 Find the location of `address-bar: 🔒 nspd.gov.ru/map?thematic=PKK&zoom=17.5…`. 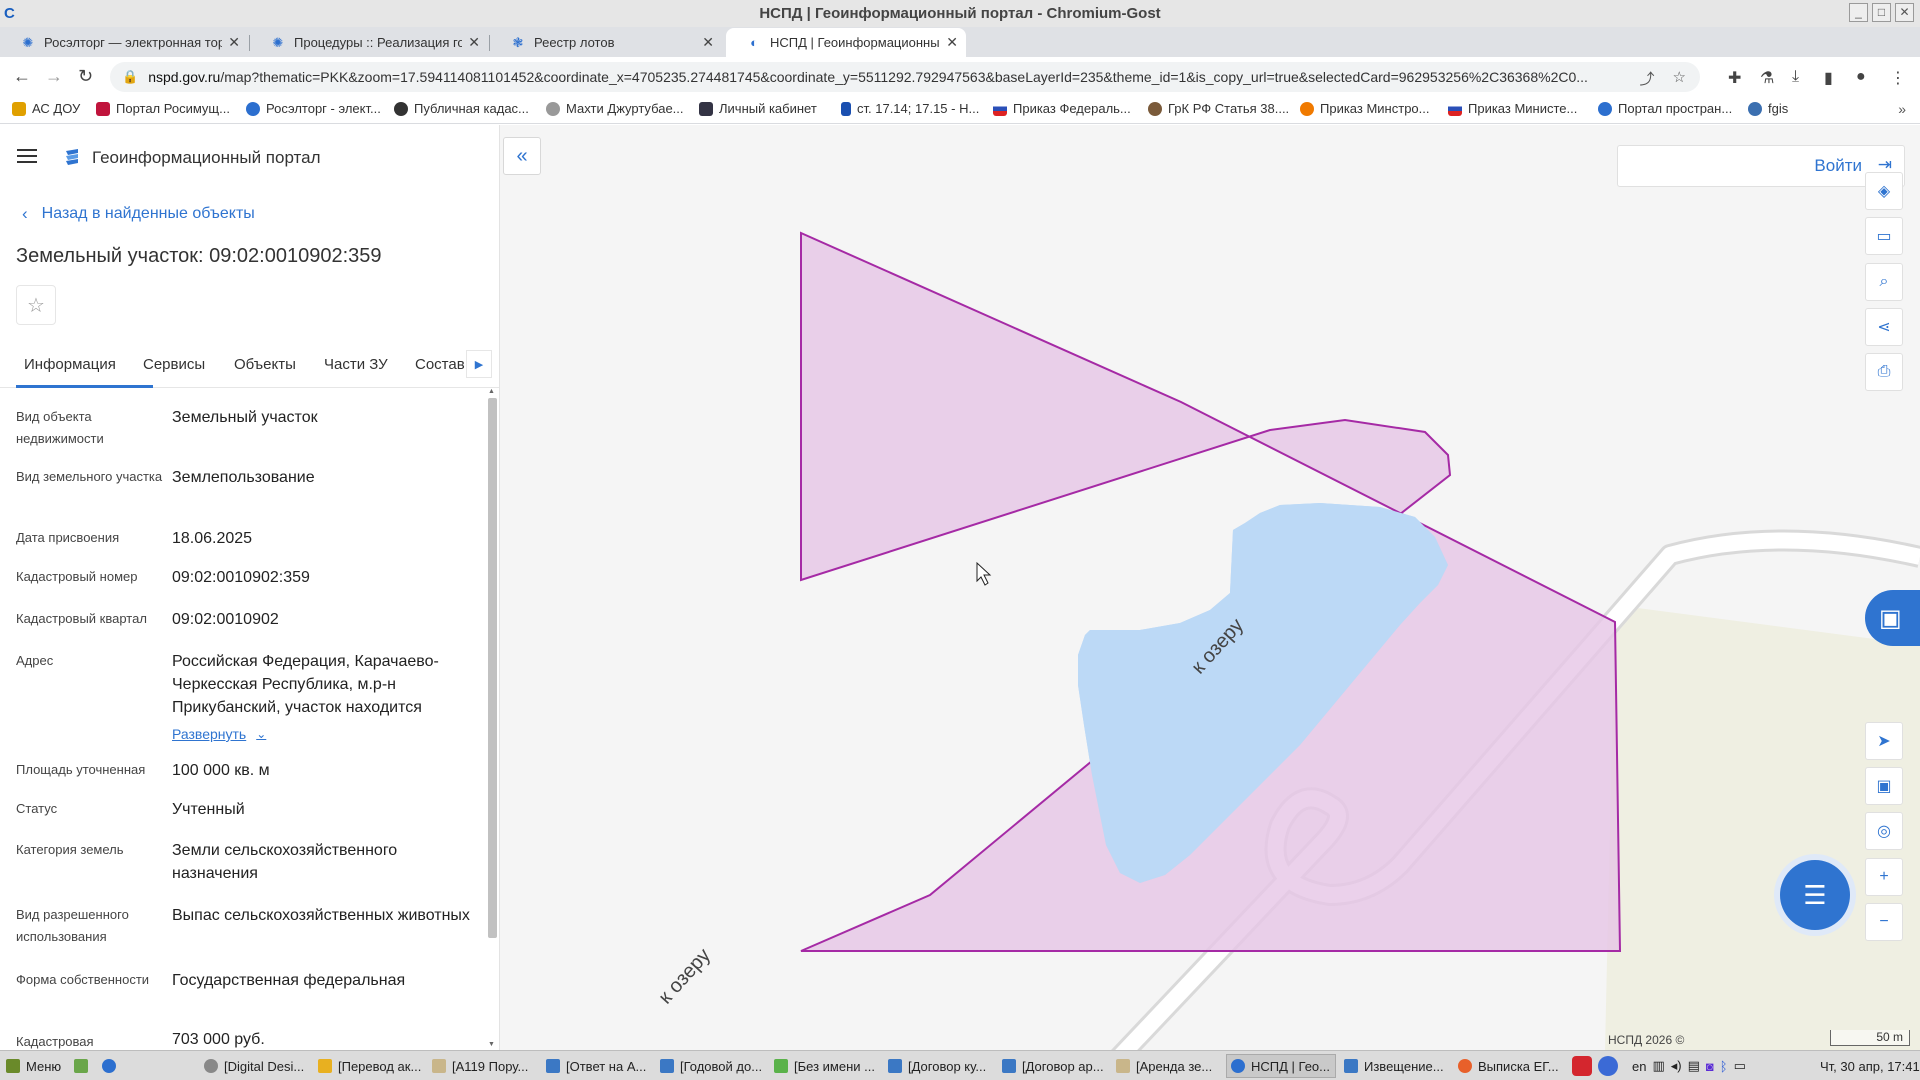

address-bar: 🔒 nspd.gov.ru/map?thematic=PKK&zoom=17.5… is located at coordinates (905, 77).